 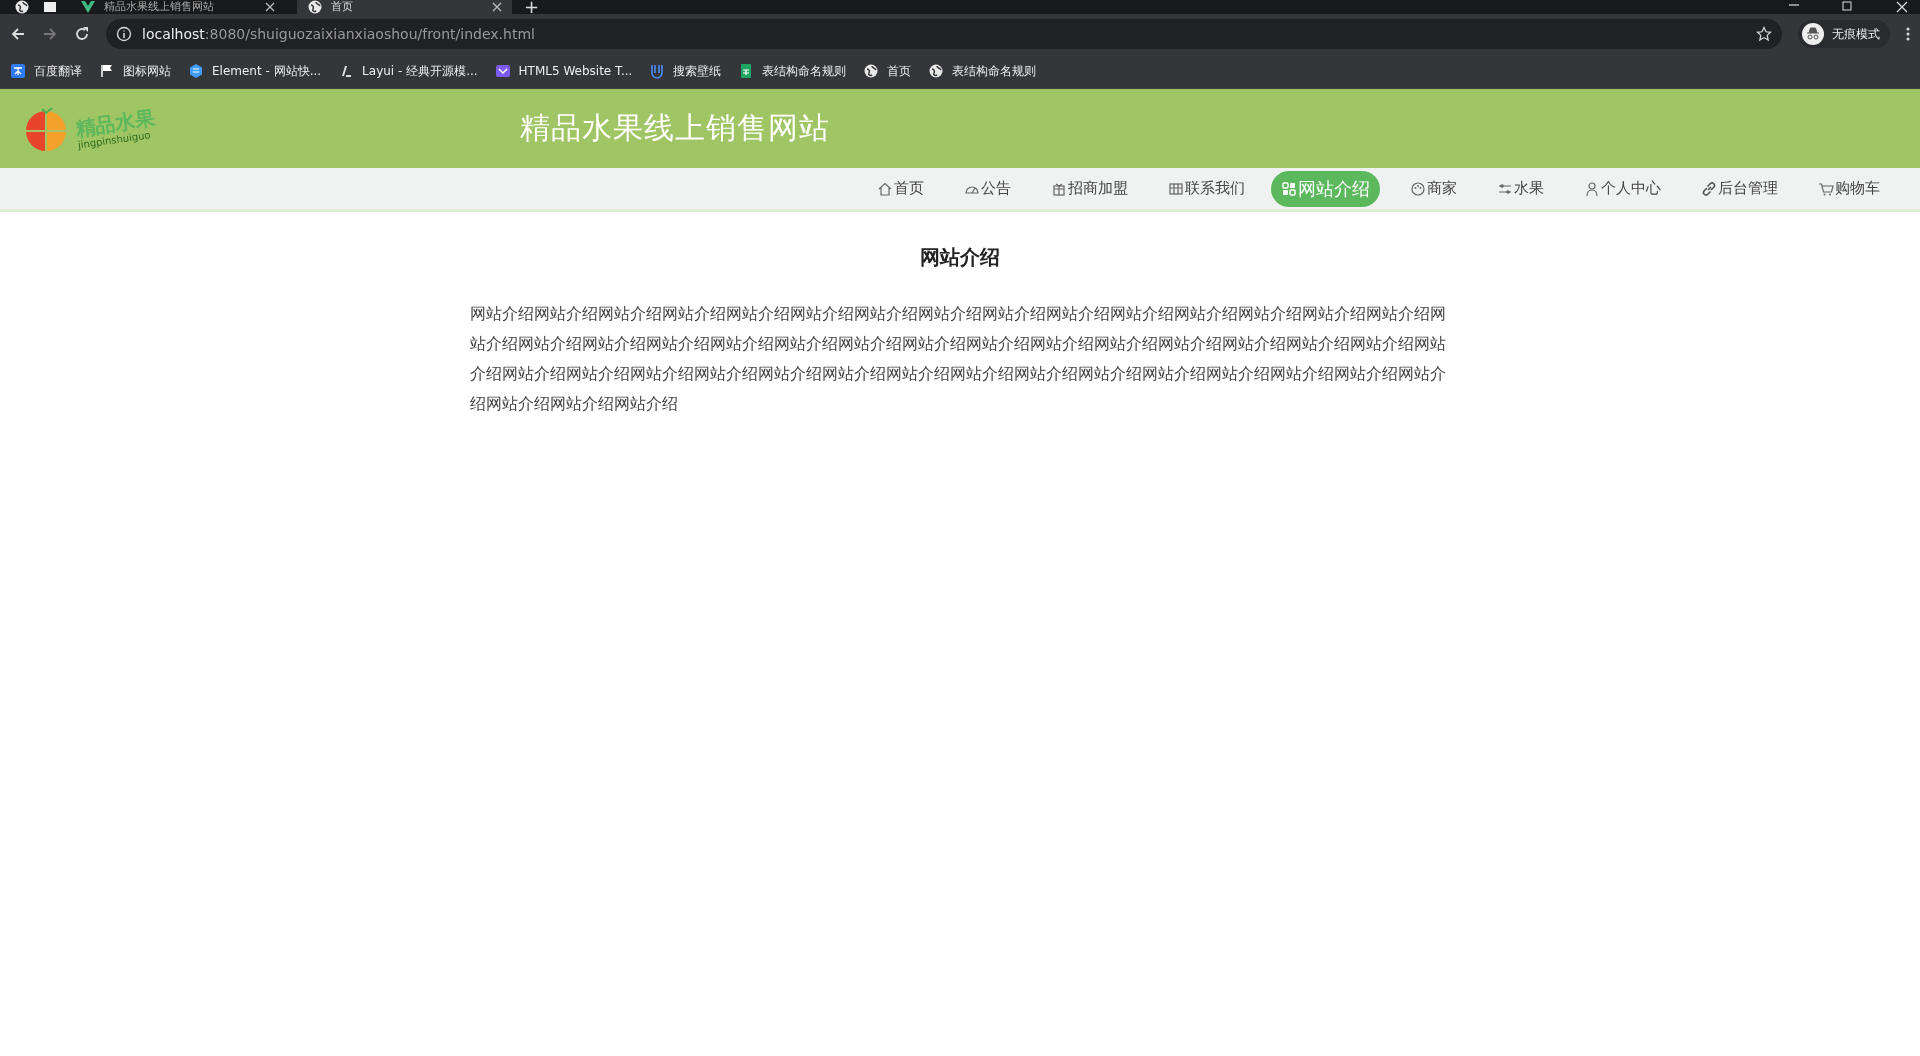 I want to click on nav-link: 后台管理, so click(x=1737, y=188).